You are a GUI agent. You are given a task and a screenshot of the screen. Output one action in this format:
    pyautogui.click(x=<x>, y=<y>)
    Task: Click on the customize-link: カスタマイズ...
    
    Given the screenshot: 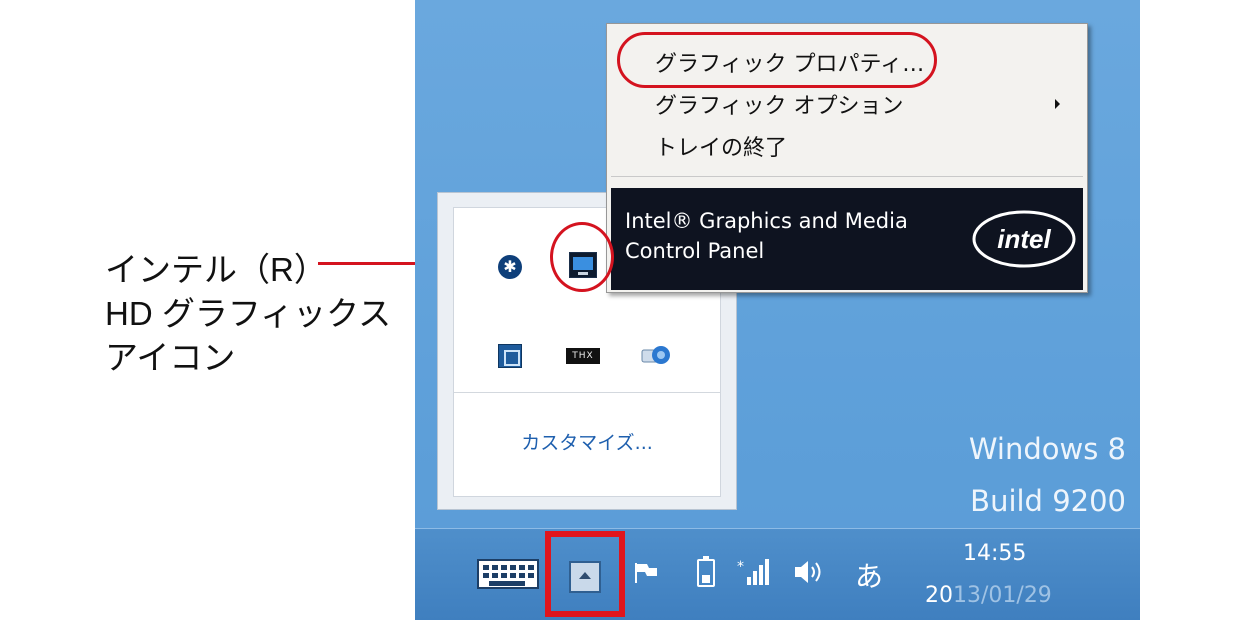 What is the action you would take?
    pyautogui.click(x=587, y=441)
    